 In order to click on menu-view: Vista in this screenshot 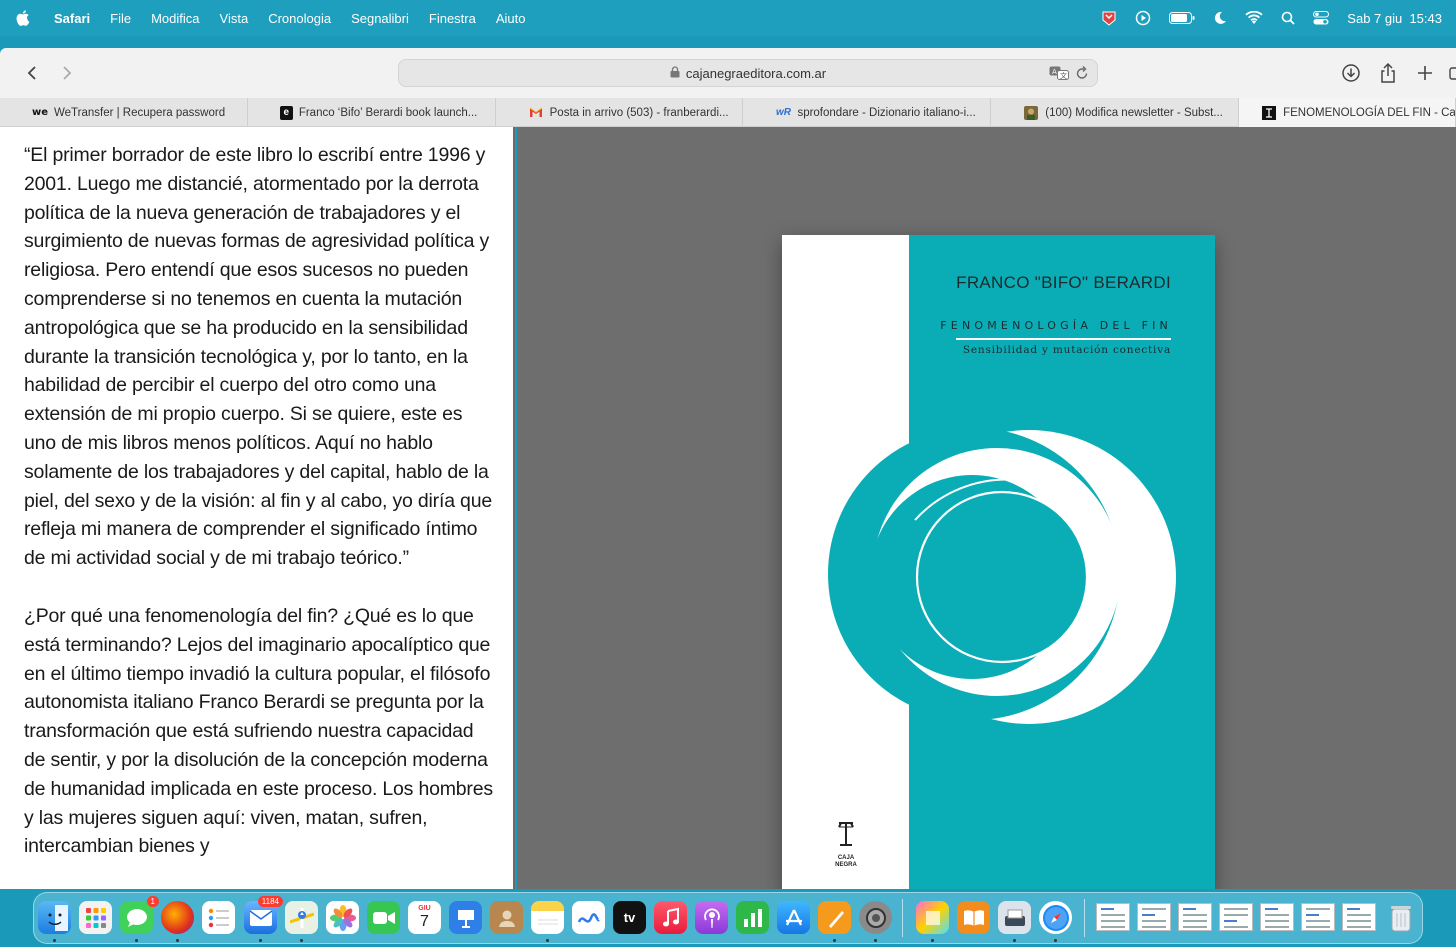, I will do `click(234, 18)`.